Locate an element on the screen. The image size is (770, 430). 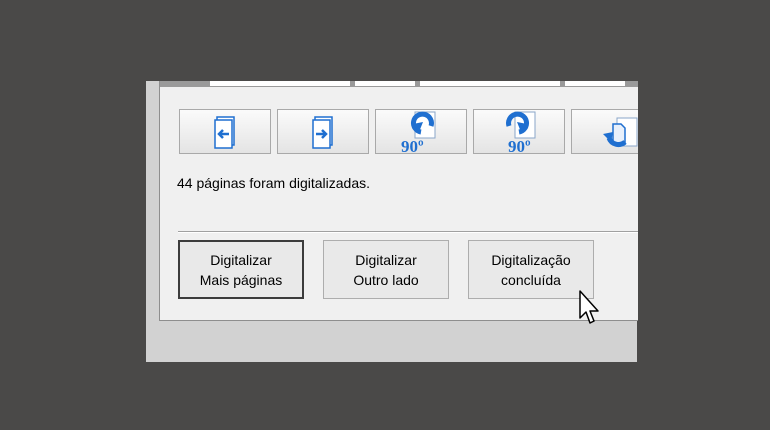
rotate-left-90-button: 90º is located at coordinates (421, 131).